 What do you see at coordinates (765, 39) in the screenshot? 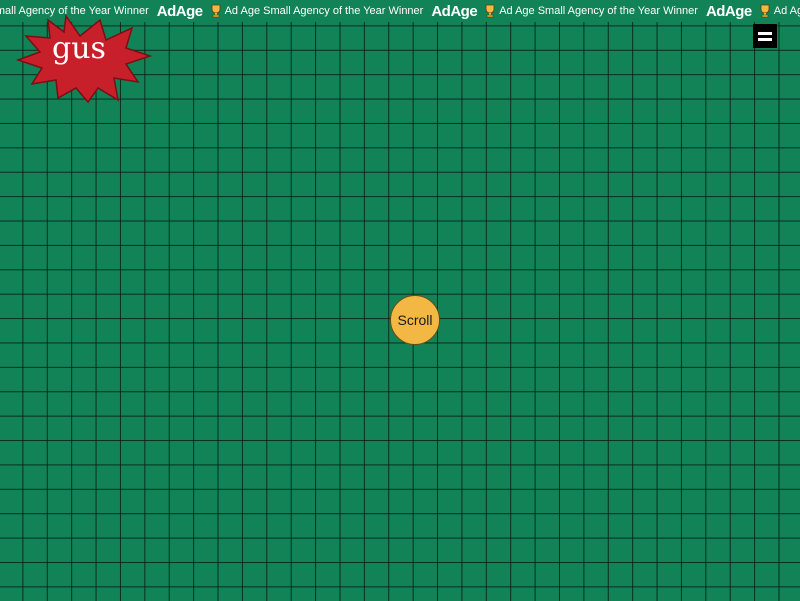
I see `hamburger-icon-bar` at bounding box center [765, 39].